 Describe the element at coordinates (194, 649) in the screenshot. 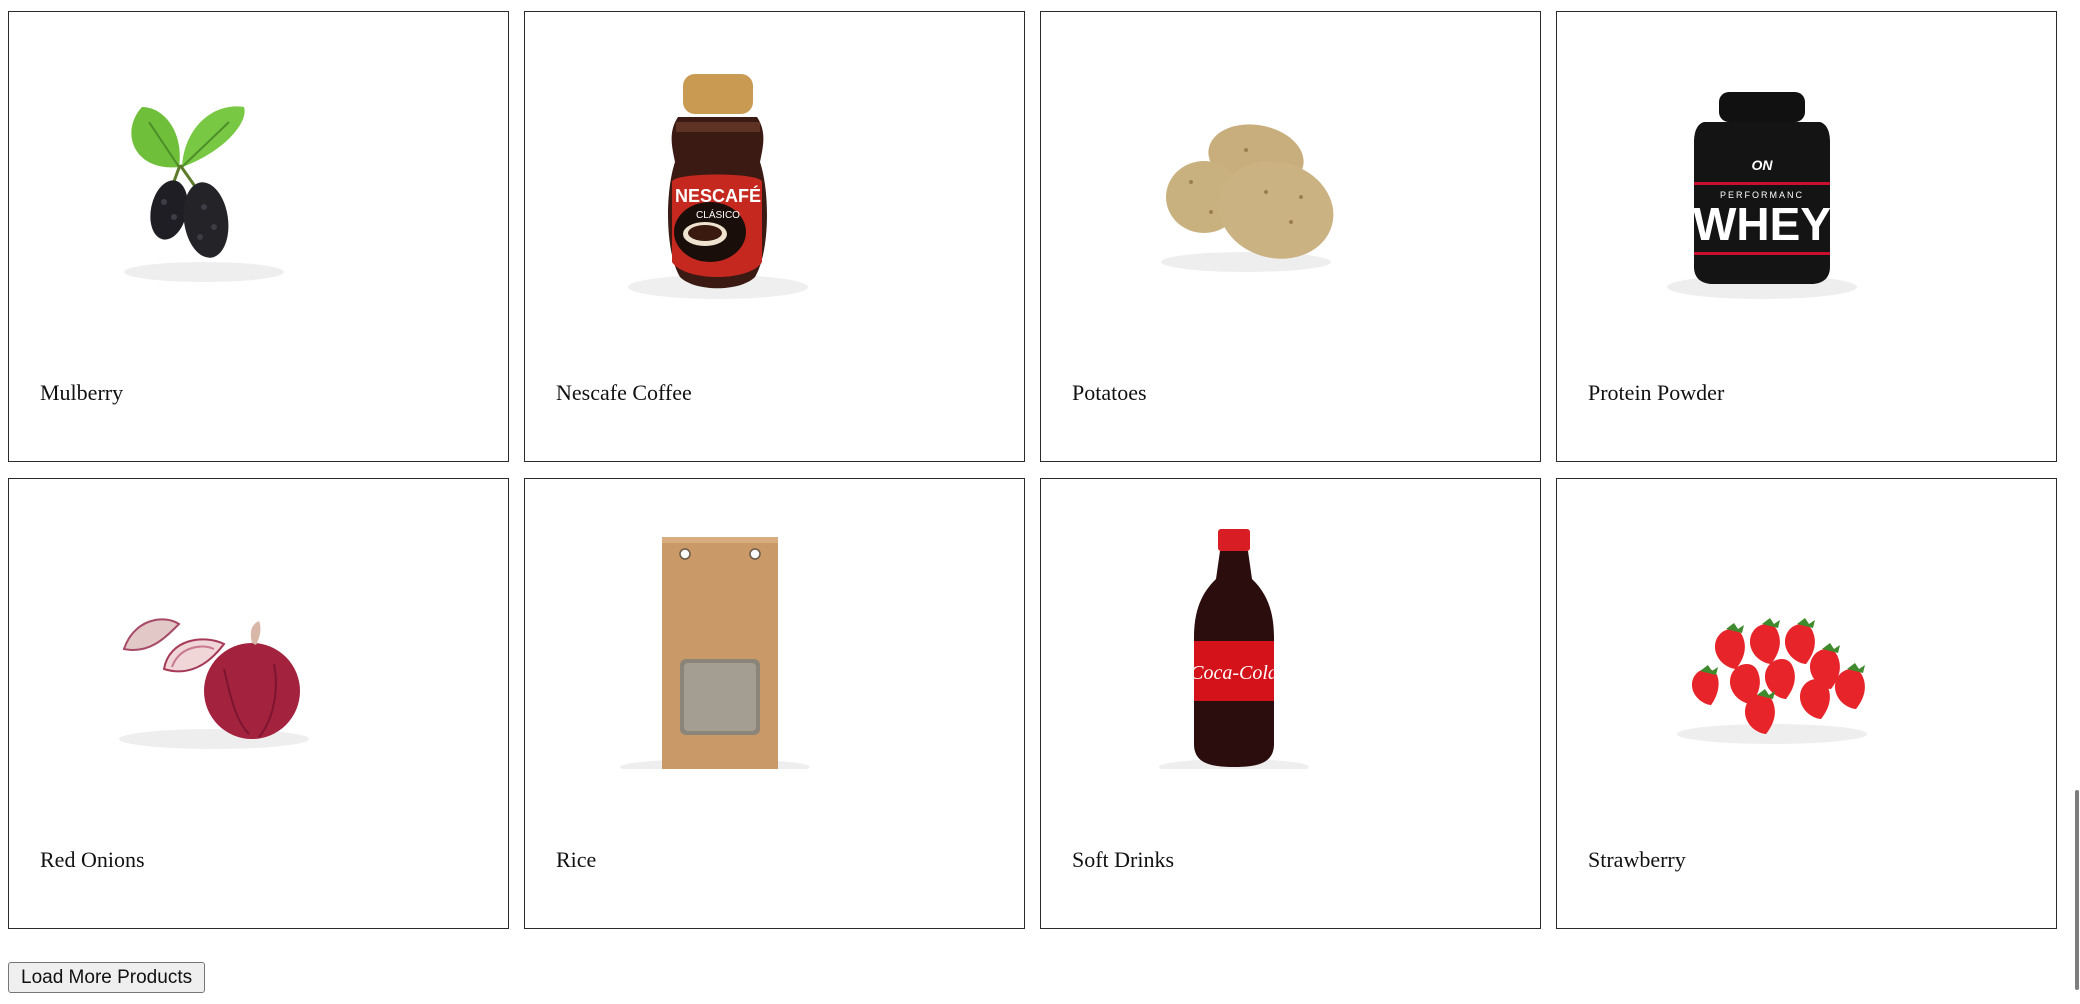

I see `red-onion-icon` at that location.